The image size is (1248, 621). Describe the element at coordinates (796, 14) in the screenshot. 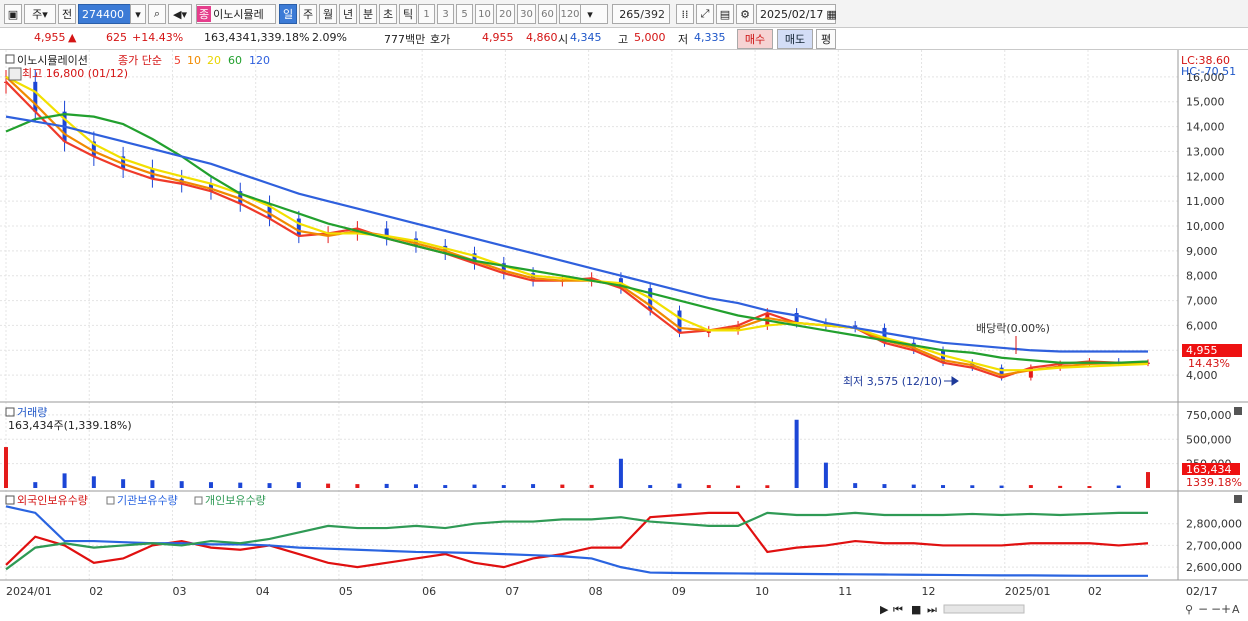

I see `date-field: 2025/02/17 ▦` at that location.